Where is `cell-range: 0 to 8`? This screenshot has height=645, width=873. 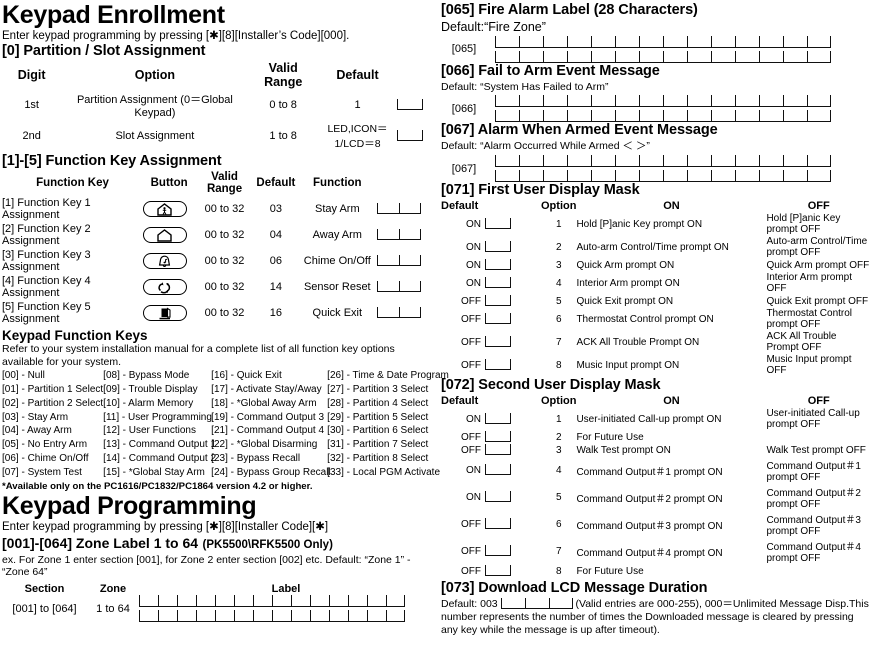 cell-range: 0 to 8 is located at coordinates (283, 105).